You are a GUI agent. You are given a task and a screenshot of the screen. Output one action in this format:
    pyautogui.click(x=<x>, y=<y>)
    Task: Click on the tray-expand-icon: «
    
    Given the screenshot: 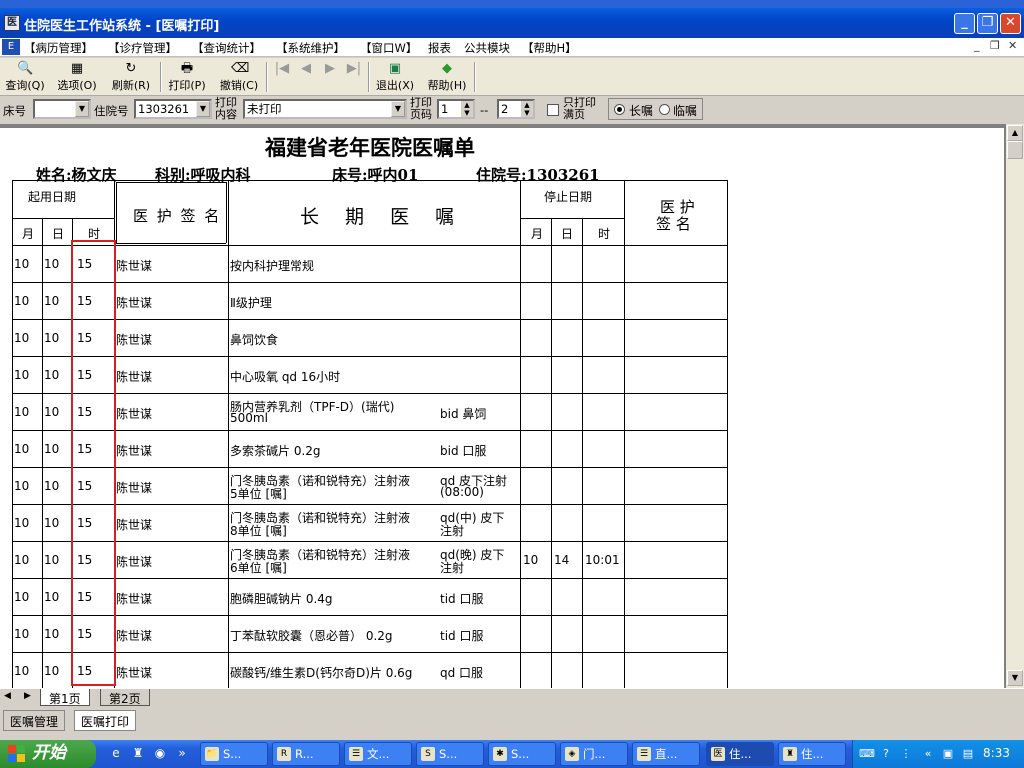 What is the action you would take?
    pyautogui.click(x=928, y=753)
    